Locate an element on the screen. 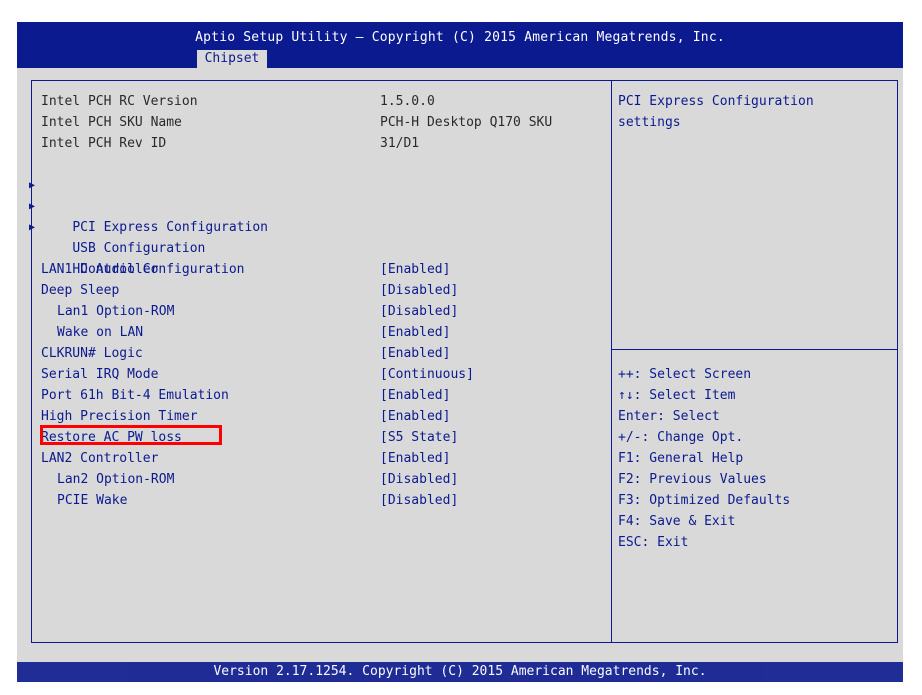 This screenshot has height=695, width=922. key-help-line: Enter: Select is located at coordinates (669, 416).